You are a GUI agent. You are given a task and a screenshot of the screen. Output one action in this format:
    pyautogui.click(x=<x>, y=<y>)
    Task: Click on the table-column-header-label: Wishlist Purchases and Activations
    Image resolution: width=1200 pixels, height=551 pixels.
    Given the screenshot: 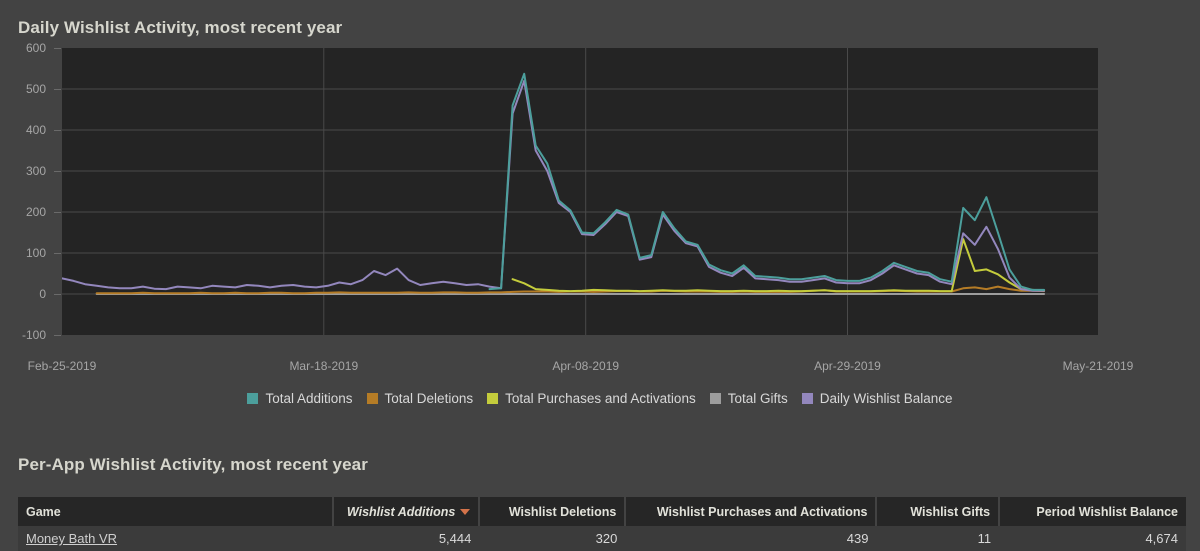 What is the action you would take?
    pyautogui.click(x=762, y=511)
    